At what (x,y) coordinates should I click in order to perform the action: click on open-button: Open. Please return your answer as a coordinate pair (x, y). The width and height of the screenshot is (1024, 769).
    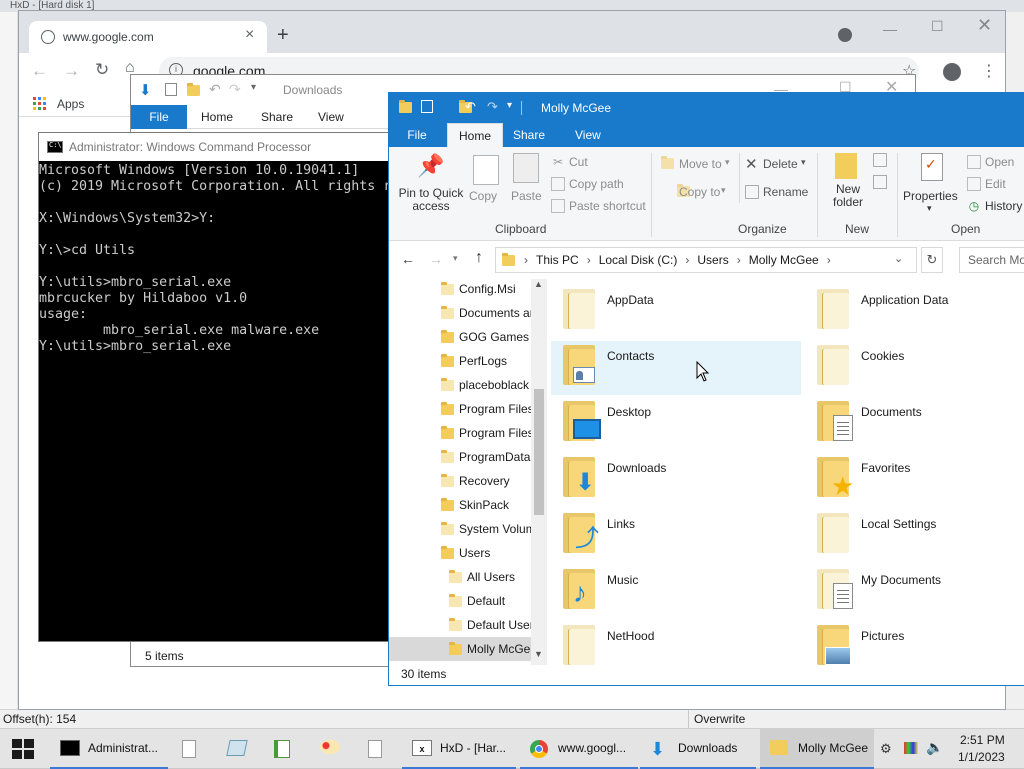
    Looking at the image, I should click on (999, 162).